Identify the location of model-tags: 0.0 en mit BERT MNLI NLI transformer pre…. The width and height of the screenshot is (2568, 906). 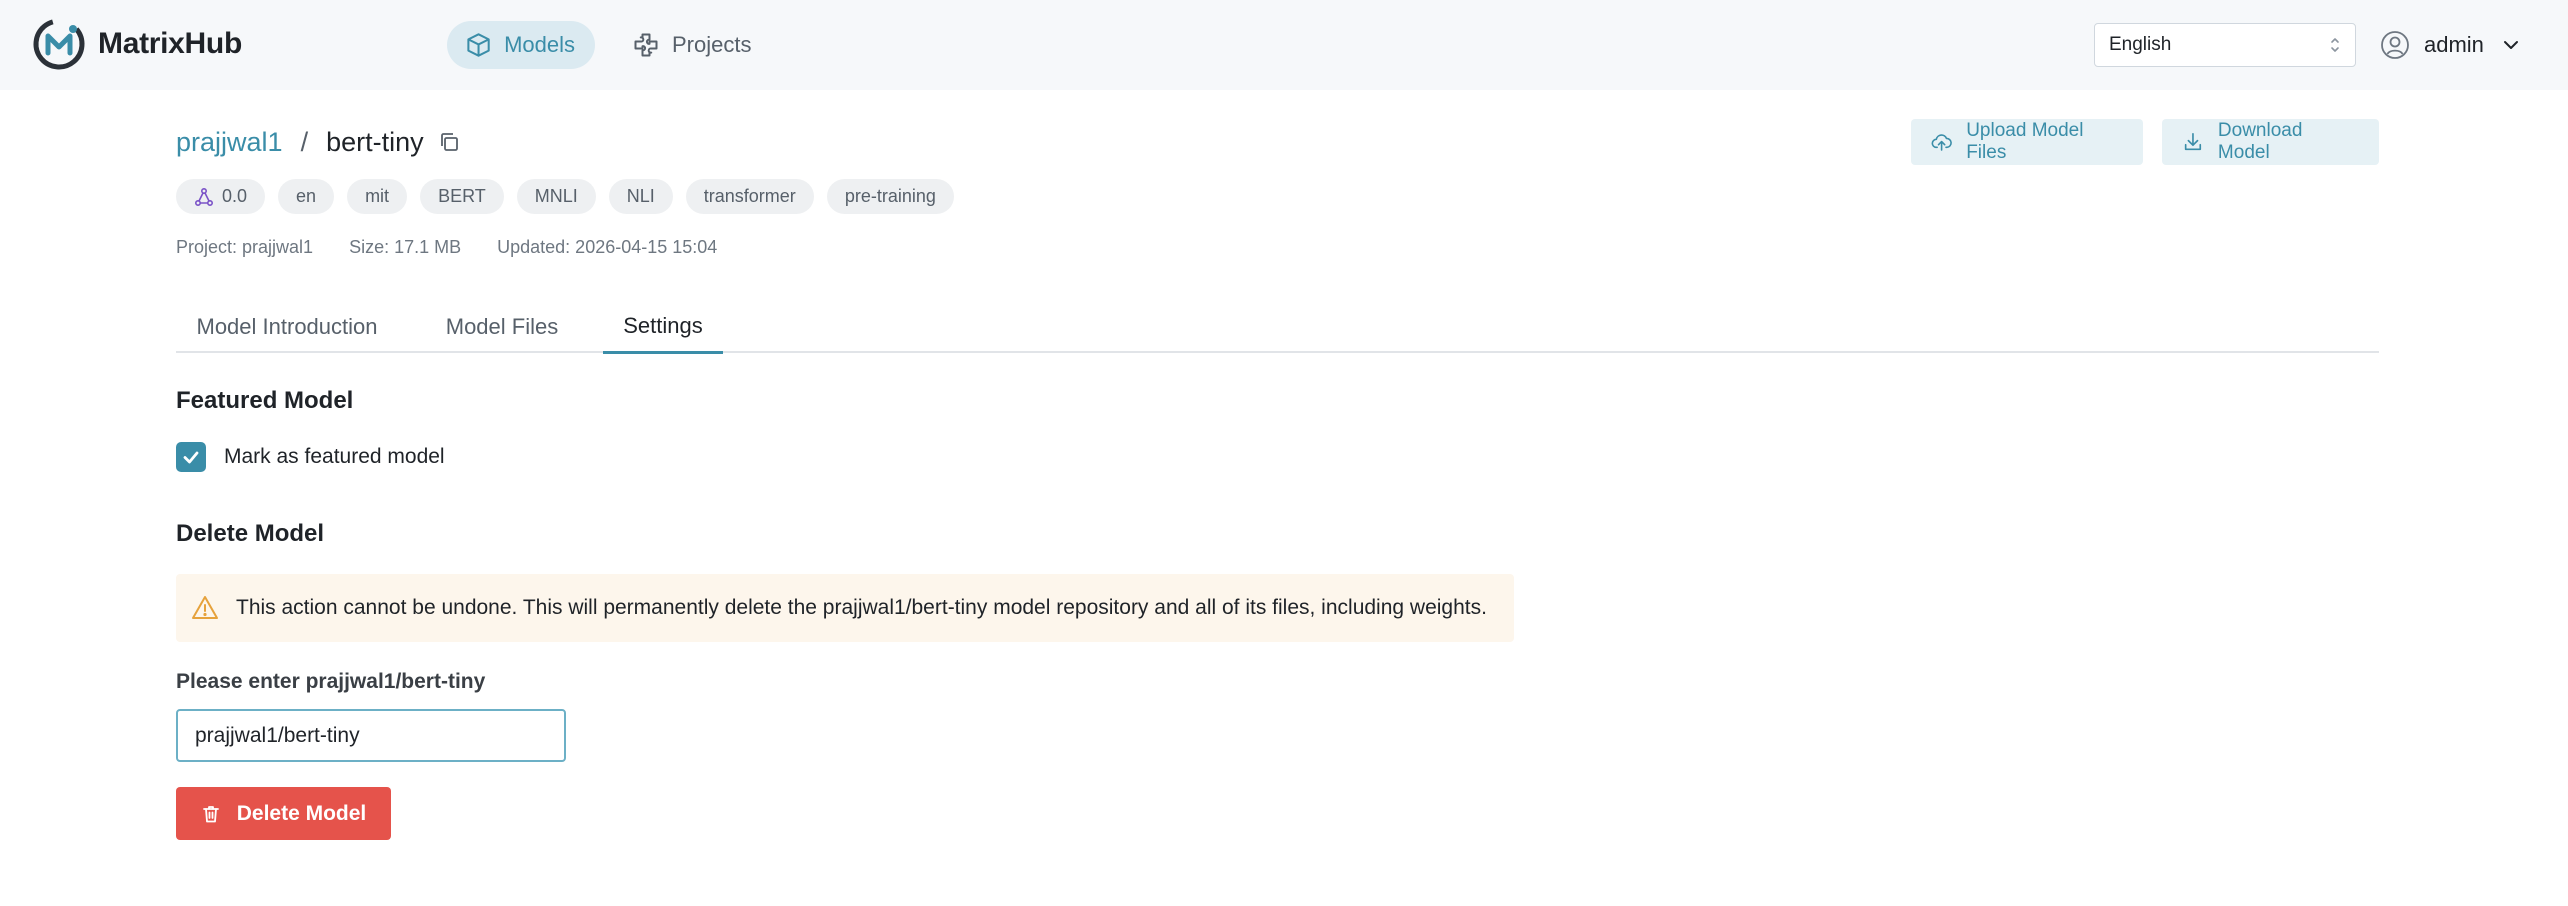
(571, 196).